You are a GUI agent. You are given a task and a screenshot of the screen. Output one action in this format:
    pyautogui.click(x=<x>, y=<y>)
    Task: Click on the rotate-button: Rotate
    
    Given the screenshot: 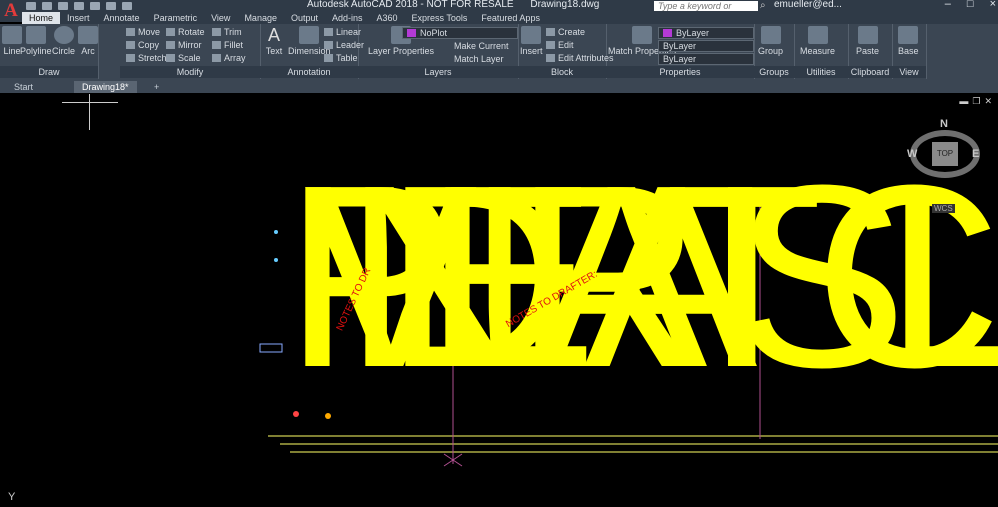 What is the action you would take?
    pyautogui.click(x=185, y=32)
    